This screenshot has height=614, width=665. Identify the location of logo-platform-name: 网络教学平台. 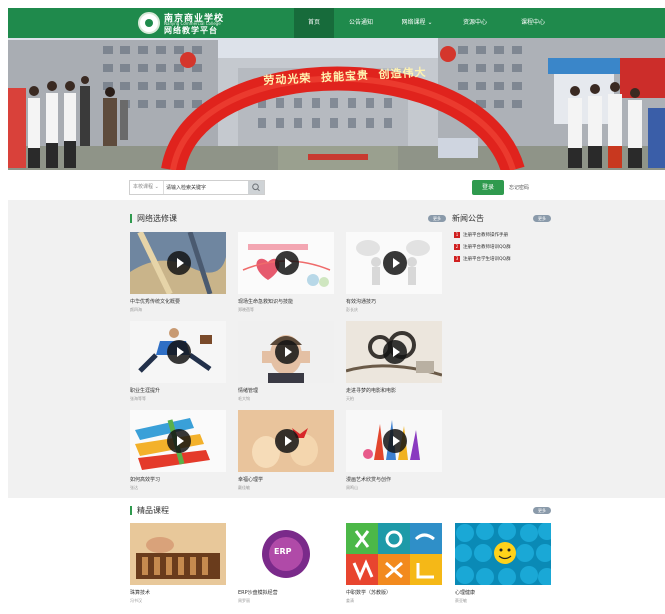
(191, 30).